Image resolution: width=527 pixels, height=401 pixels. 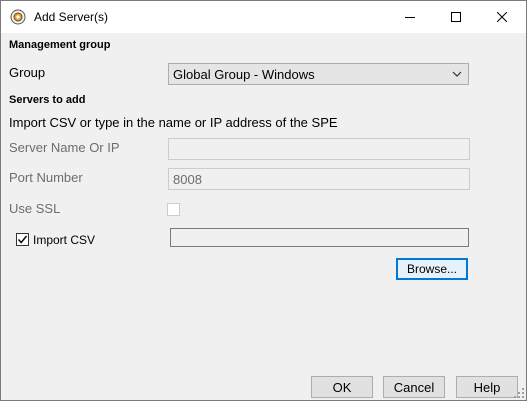 I want to click on group-select: Global Group - Windows, so click(x=318, y=74).